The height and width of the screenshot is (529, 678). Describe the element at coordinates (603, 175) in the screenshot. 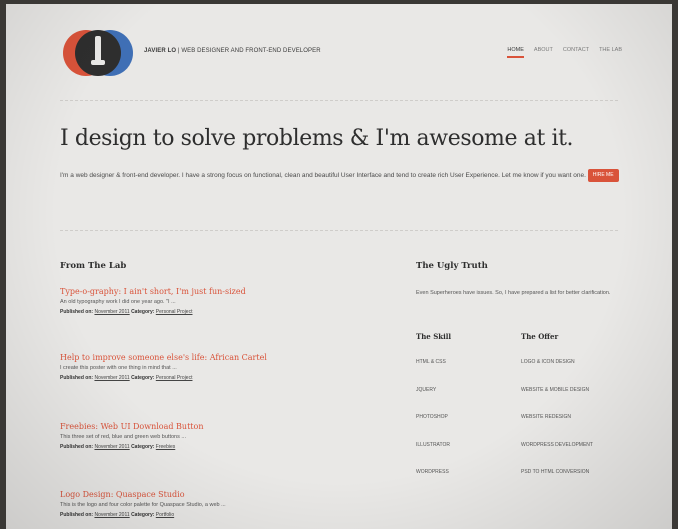

I see `hire-me-button: HIRE ME` at that location.